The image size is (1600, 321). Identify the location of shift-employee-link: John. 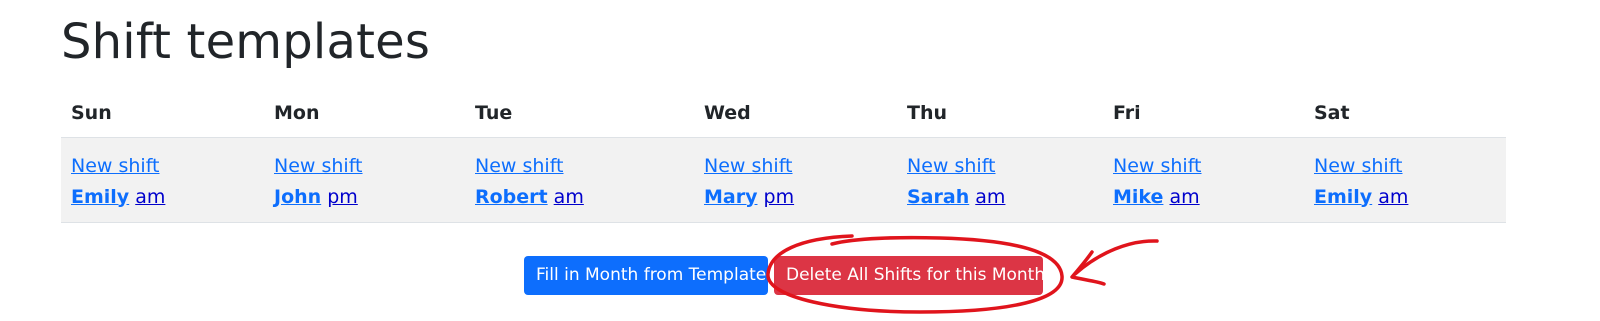
(297, 197).